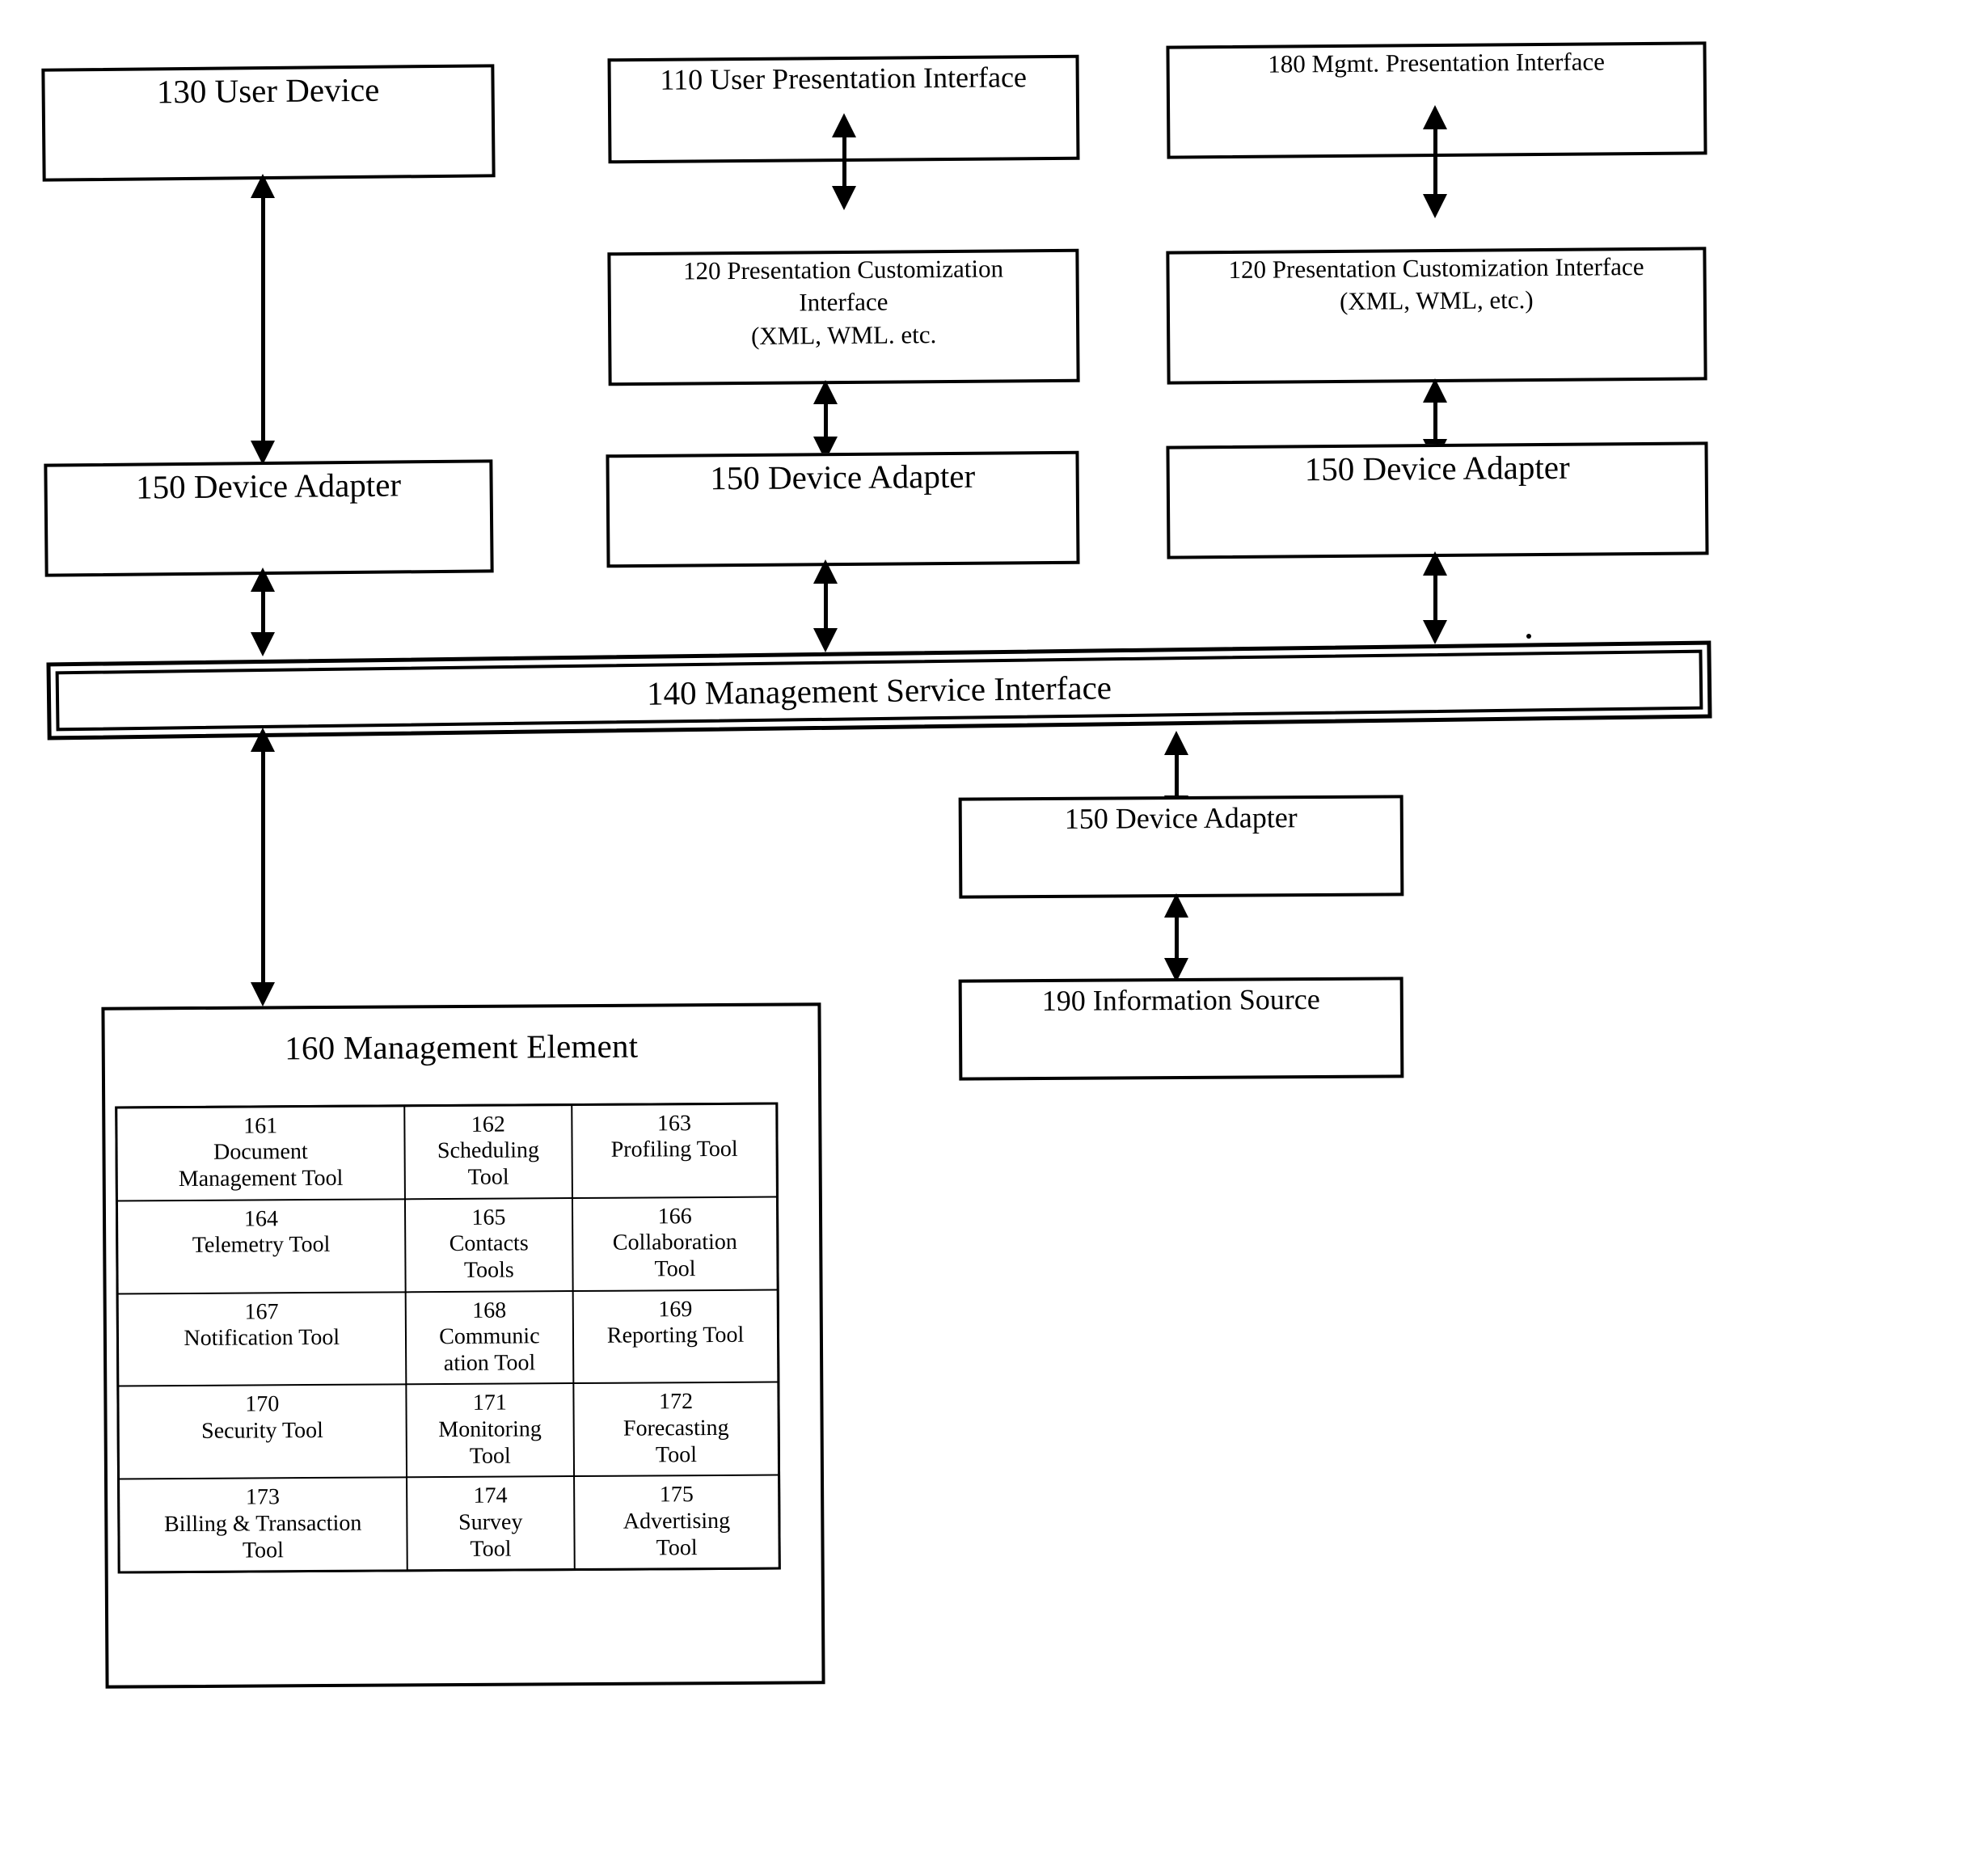 This screenshot has height=1865, width=1988. I want to click on tool-number: 174, so click(491, 1495).